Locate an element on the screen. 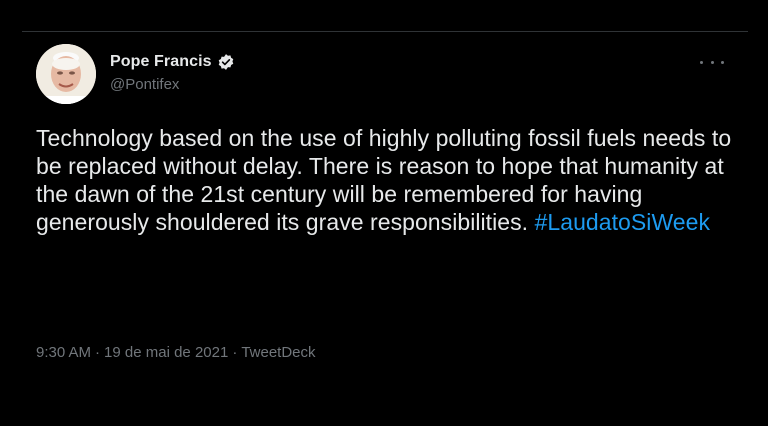 Image resolution: width=768 pixels, height=426 pixels. tweet-meta: 9:30 AM · 19 de mai de 2021 · TweetDeck is located at coordinates (176, 352).